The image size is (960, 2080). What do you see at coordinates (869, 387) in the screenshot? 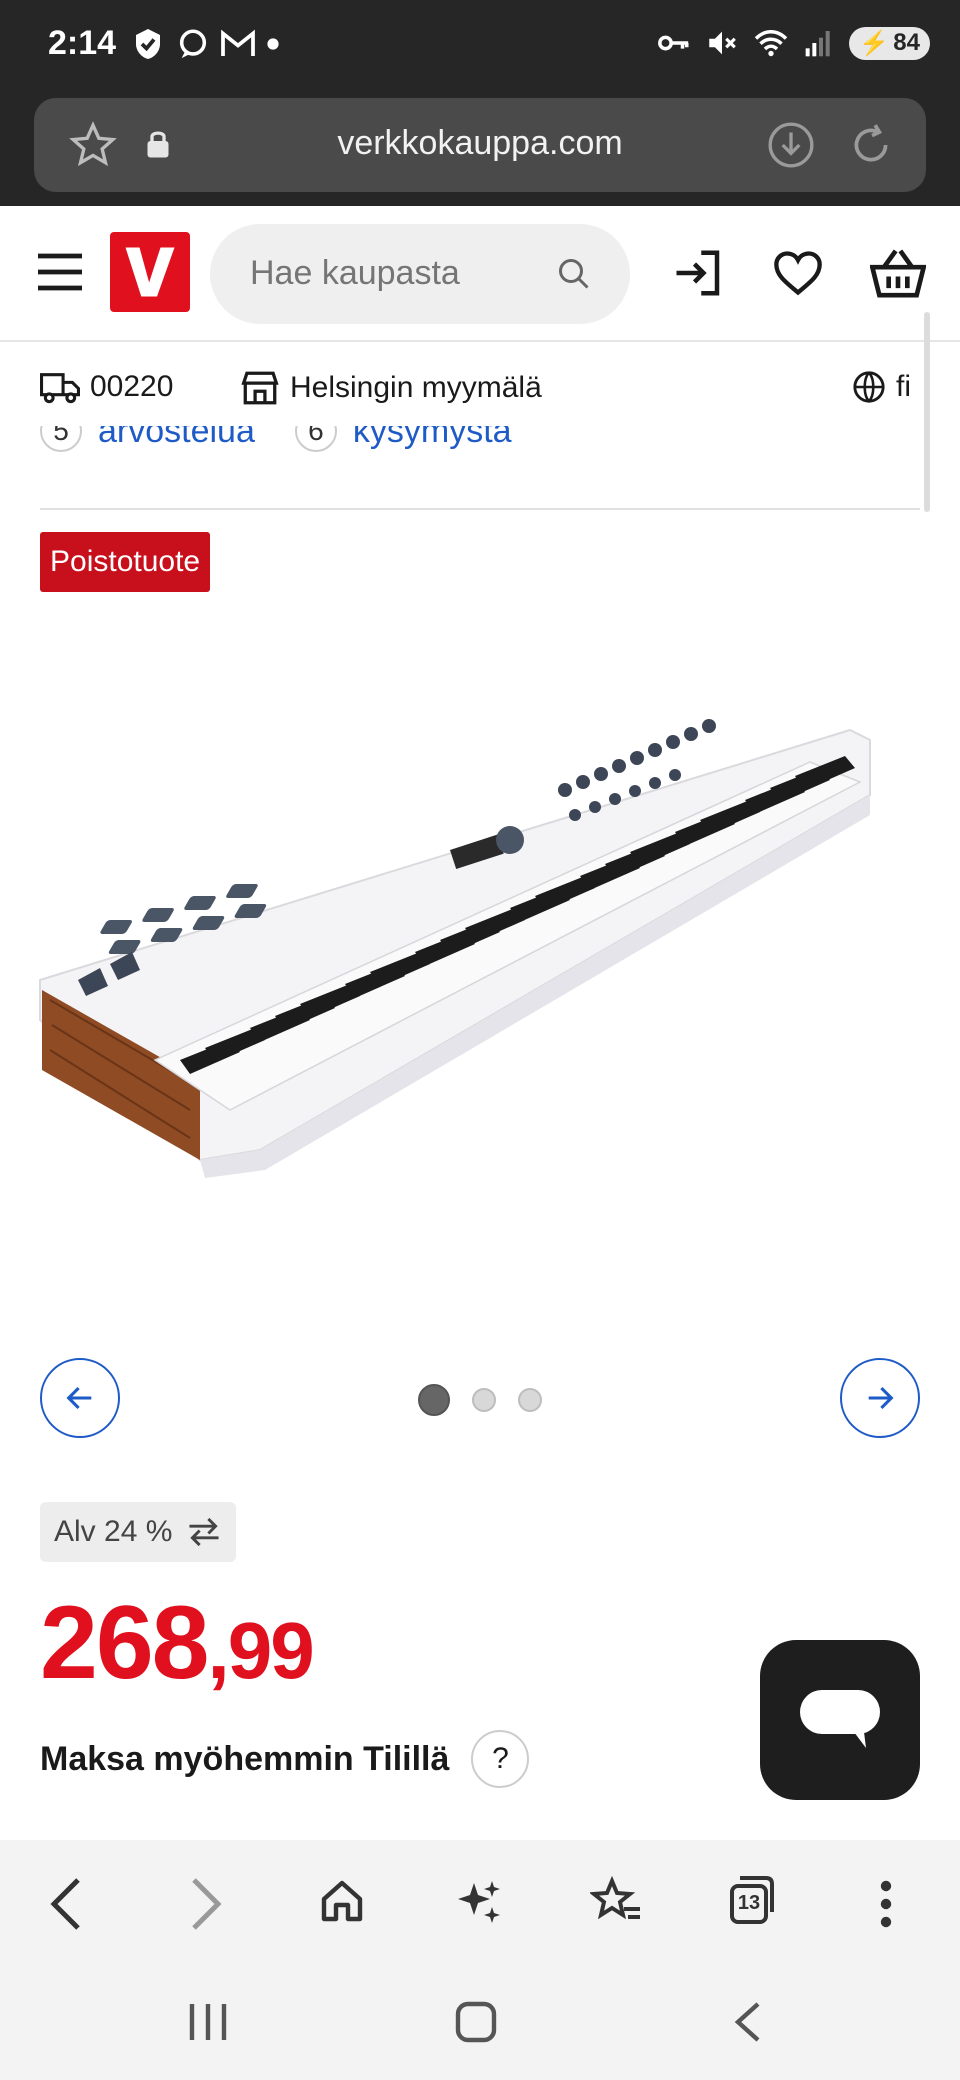
I see `globe-icon` at bounding box center [869, 387].